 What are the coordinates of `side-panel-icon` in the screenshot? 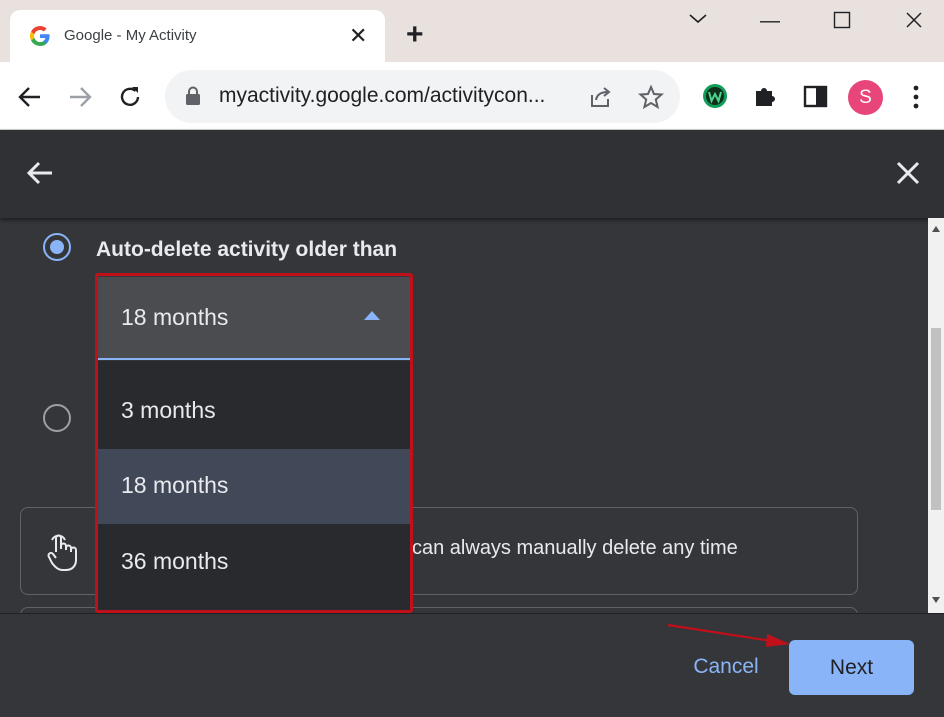 It's located at (815, 96).